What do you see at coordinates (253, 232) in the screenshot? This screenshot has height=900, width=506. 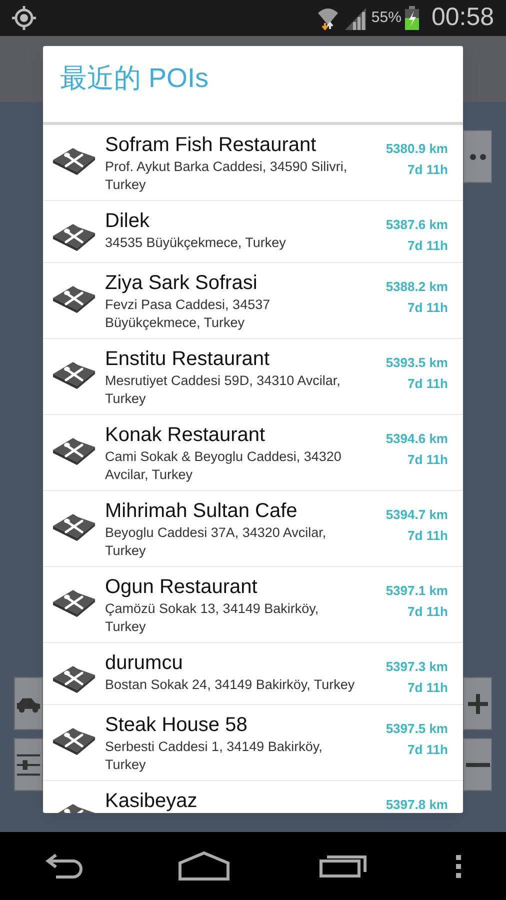 I see `poi-list-item: Dilek 34535 Büyükçekmece, Turkey 5387.6 km 7d 11h` at bounding box center [253, 232].